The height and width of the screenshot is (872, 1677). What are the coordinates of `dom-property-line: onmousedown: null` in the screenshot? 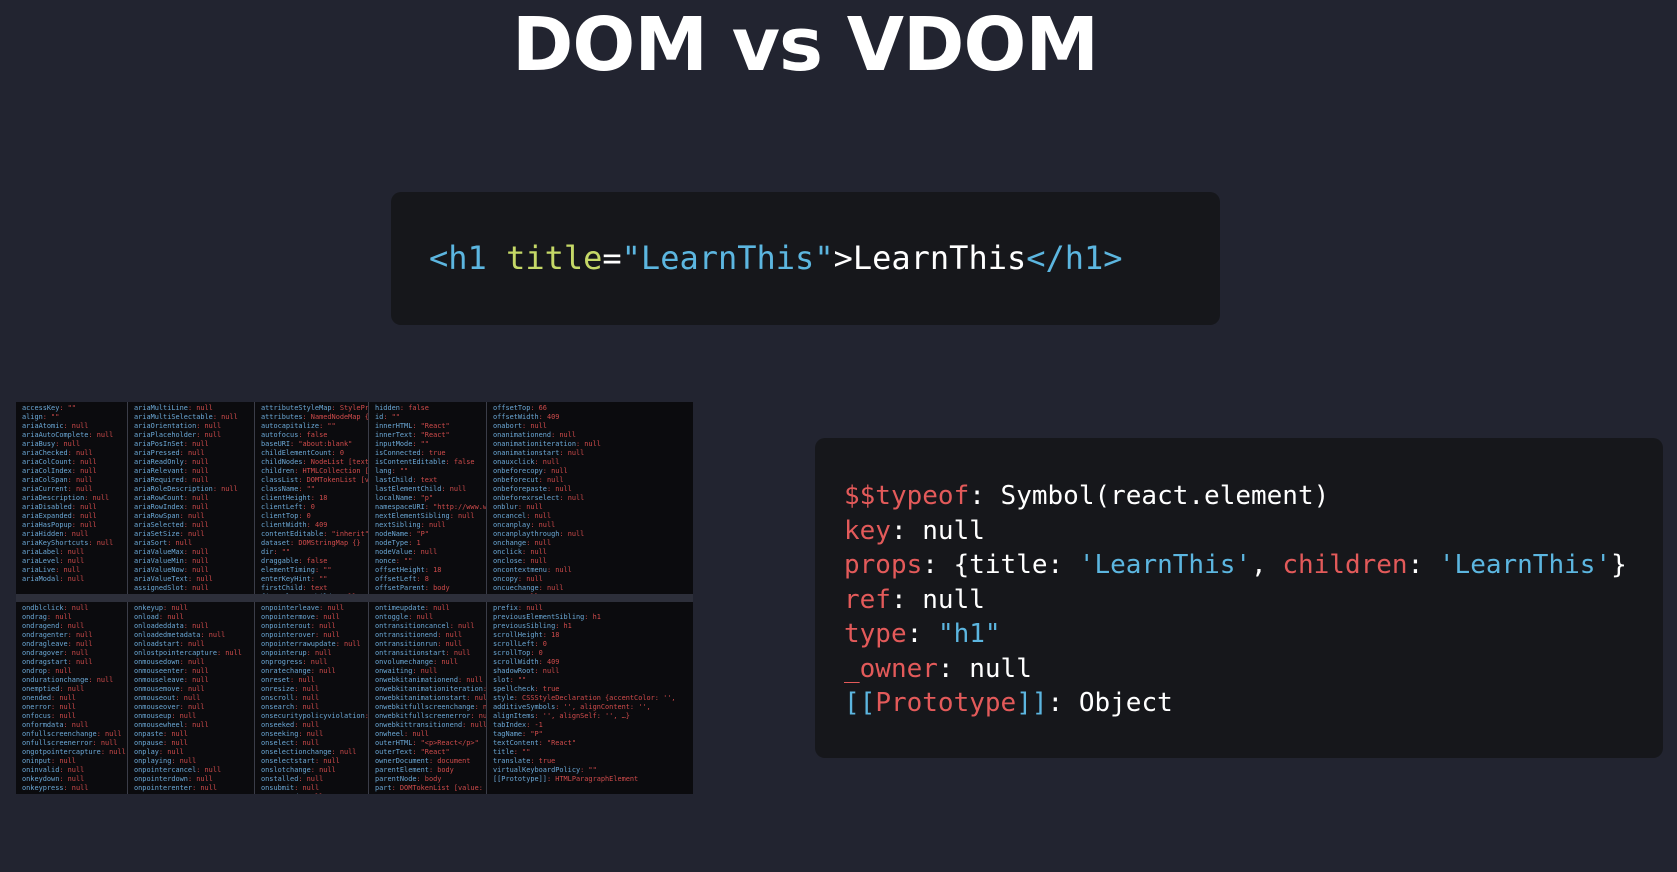 It's located at (194, 662).